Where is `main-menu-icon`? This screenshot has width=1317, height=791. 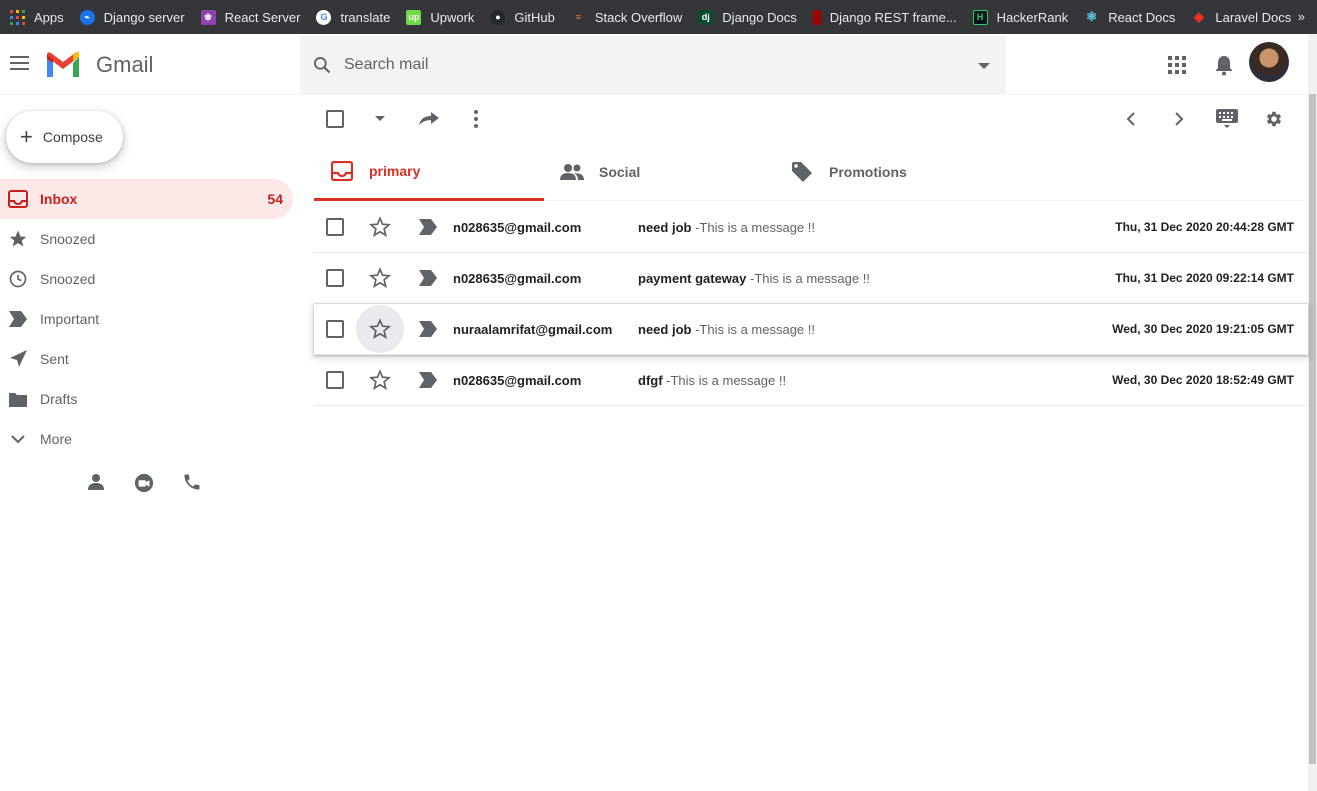
main-menu-icon is located at coordinates (19, 63).